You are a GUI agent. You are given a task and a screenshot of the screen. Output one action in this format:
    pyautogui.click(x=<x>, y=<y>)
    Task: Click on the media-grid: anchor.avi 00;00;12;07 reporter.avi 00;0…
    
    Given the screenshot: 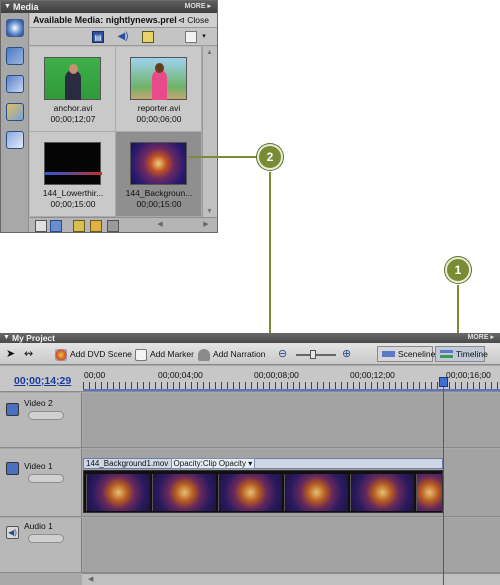 What is the action you would take?
    pyautogui.click(x=116, y=132)
    